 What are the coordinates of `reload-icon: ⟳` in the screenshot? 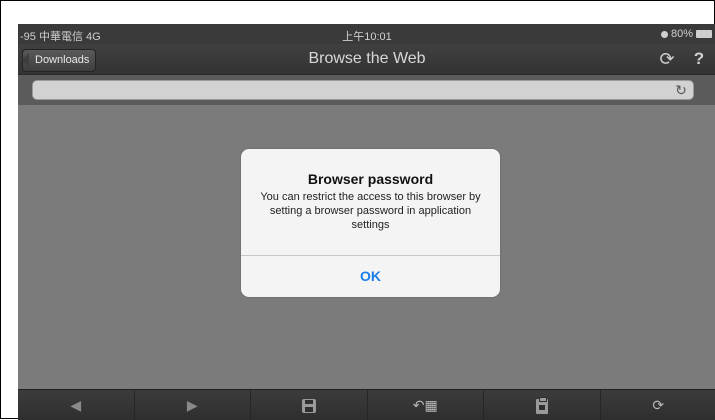 It's located at (658, 405).